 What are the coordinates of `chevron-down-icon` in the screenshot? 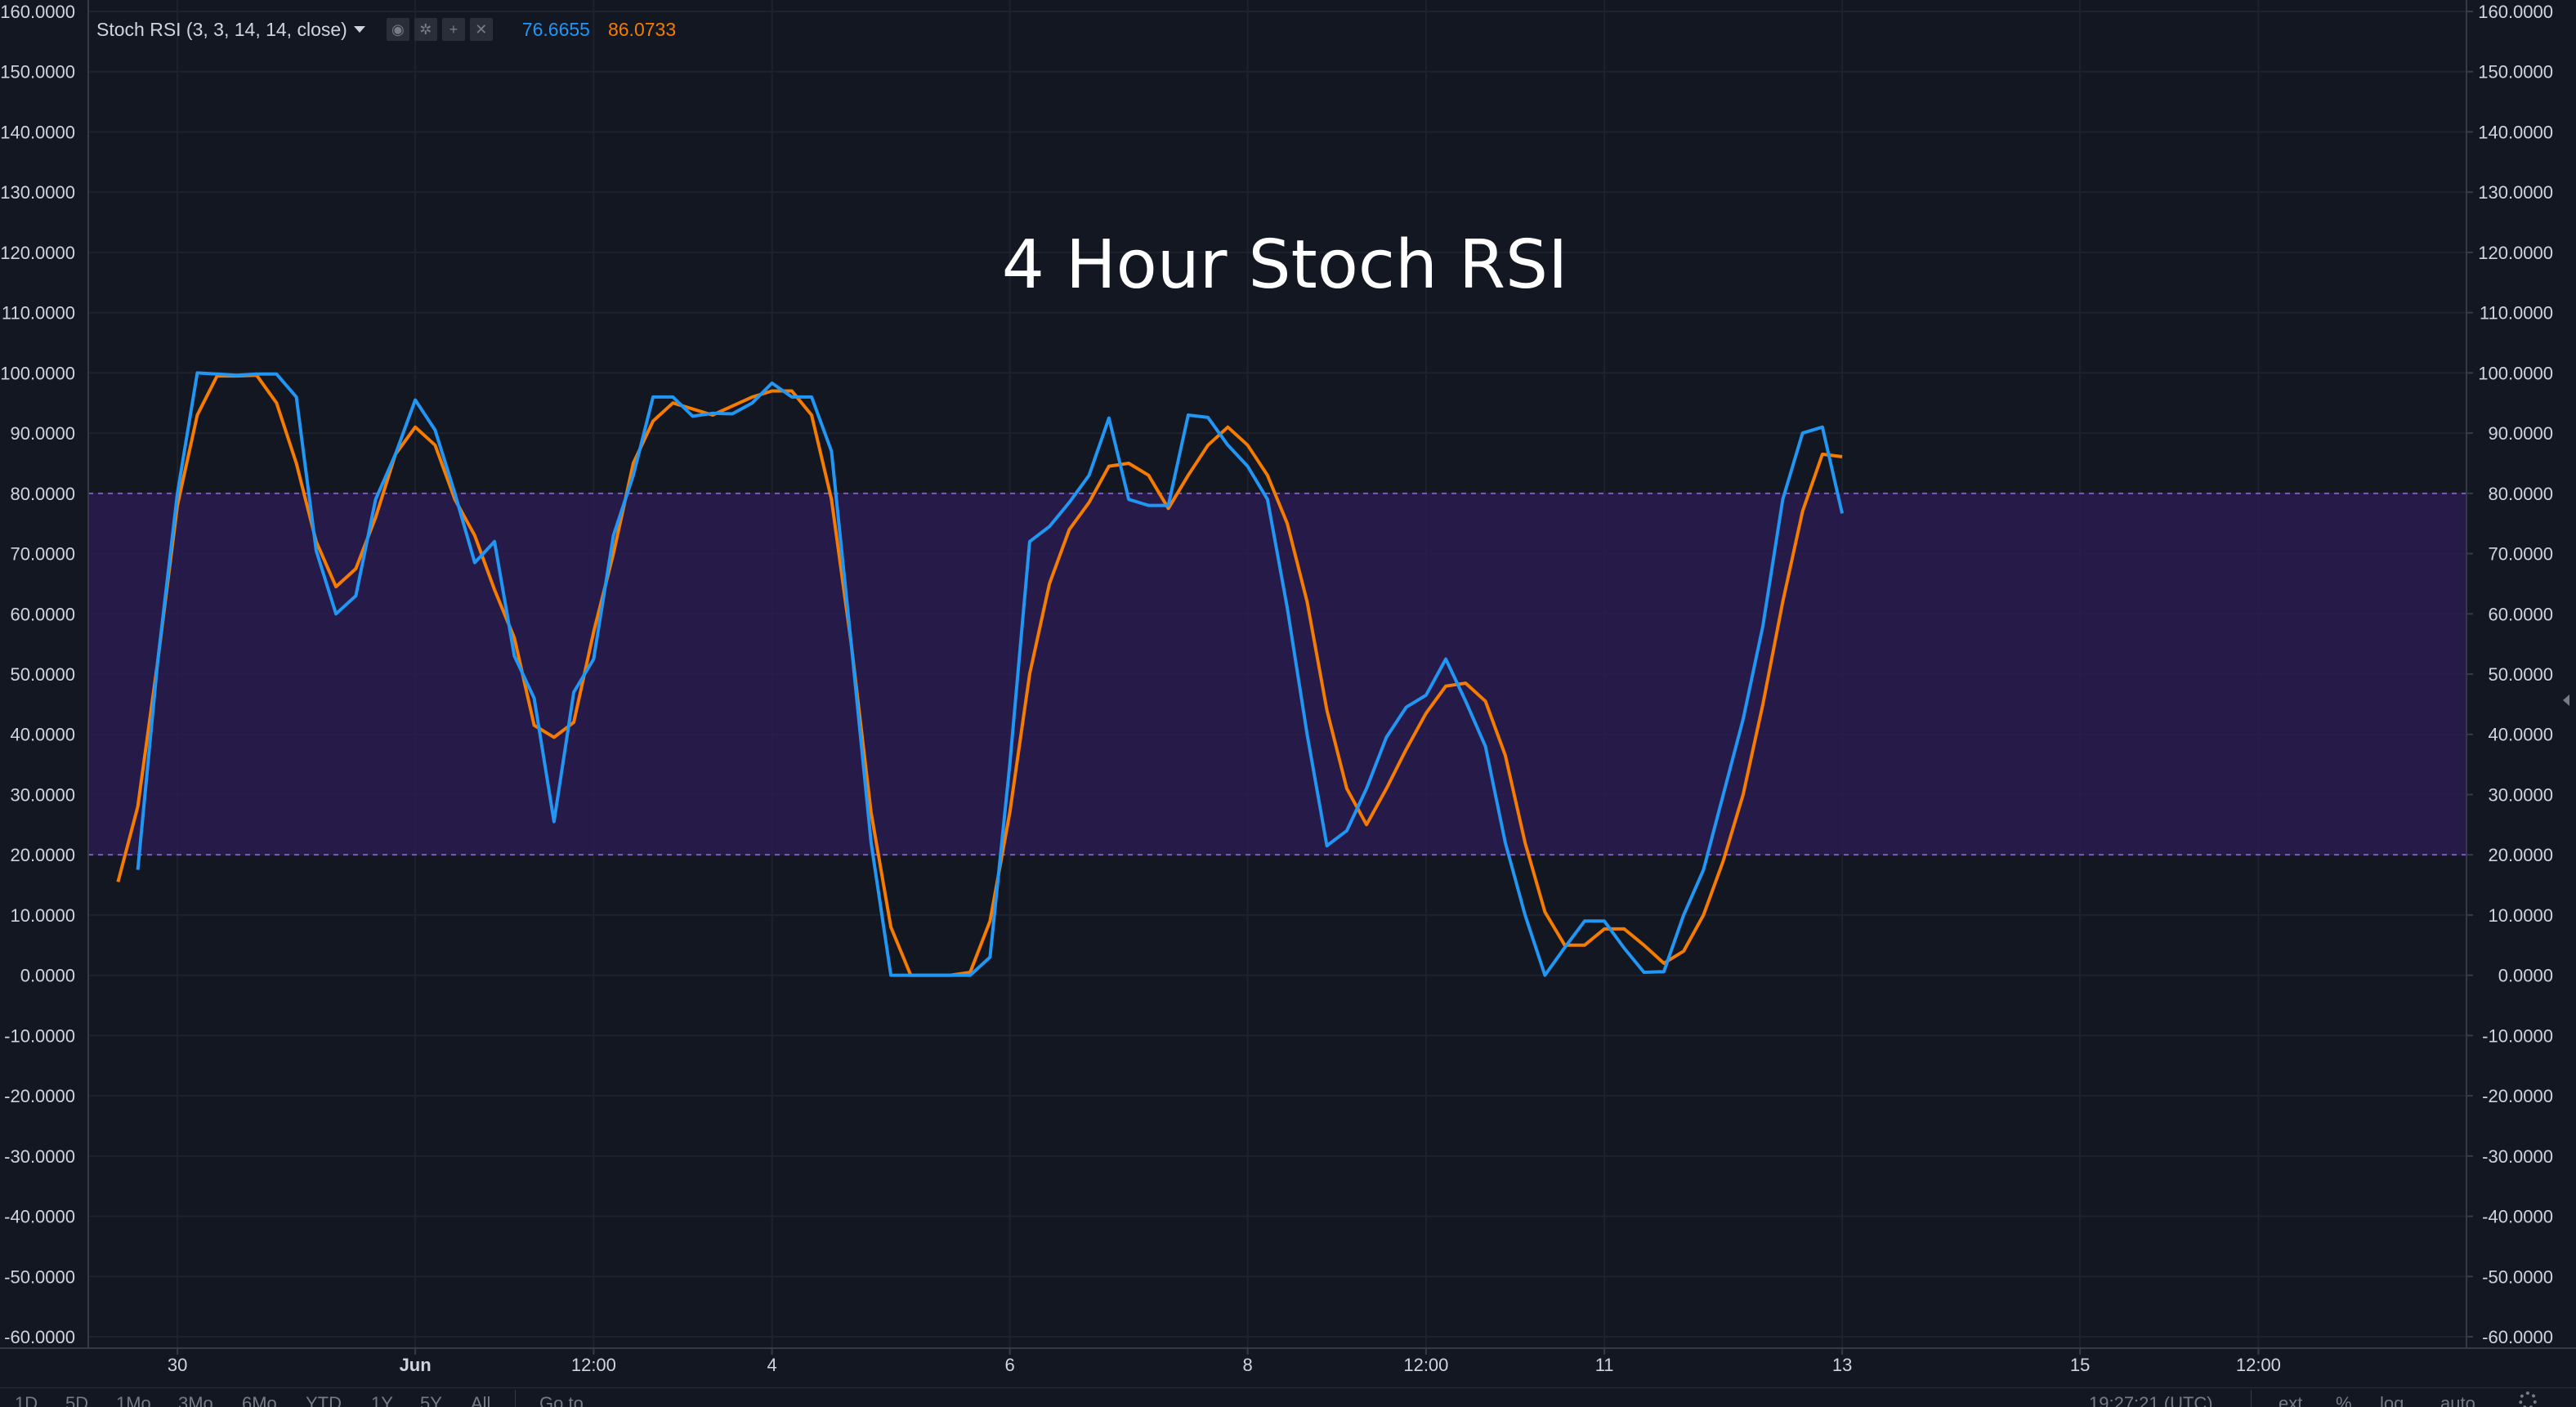 It's located at (359, 29).